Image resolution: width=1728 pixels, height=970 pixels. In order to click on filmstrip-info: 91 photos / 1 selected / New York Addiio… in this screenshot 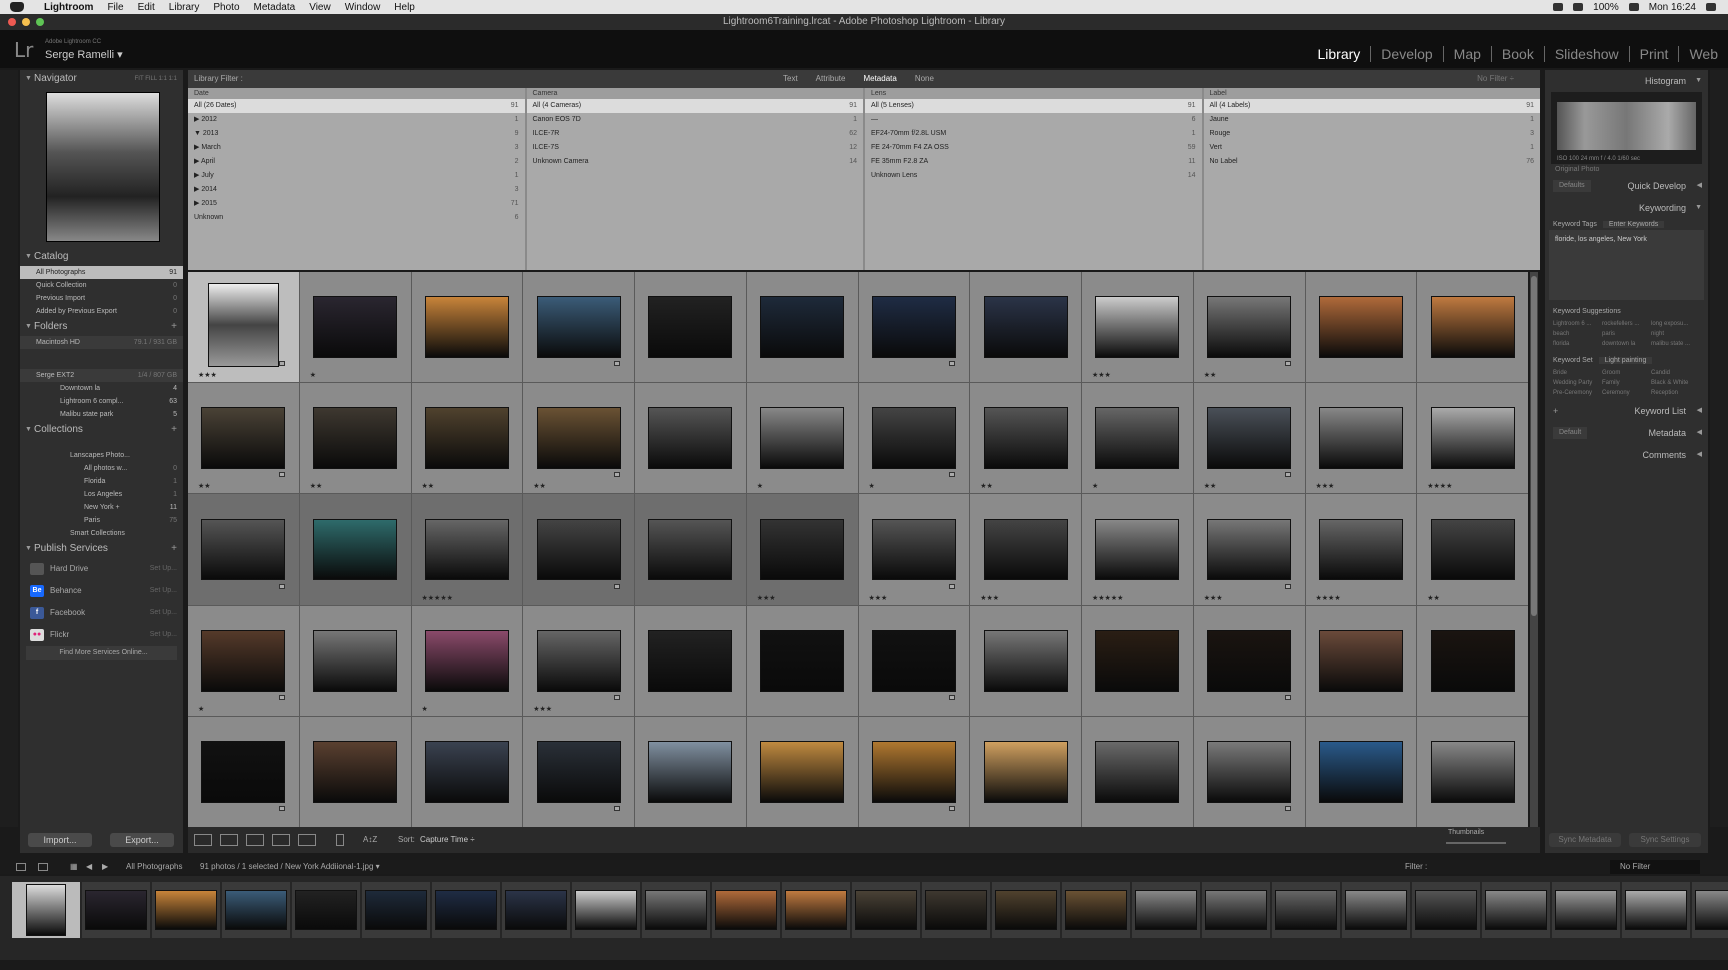, I will do `click(290, 867)`.